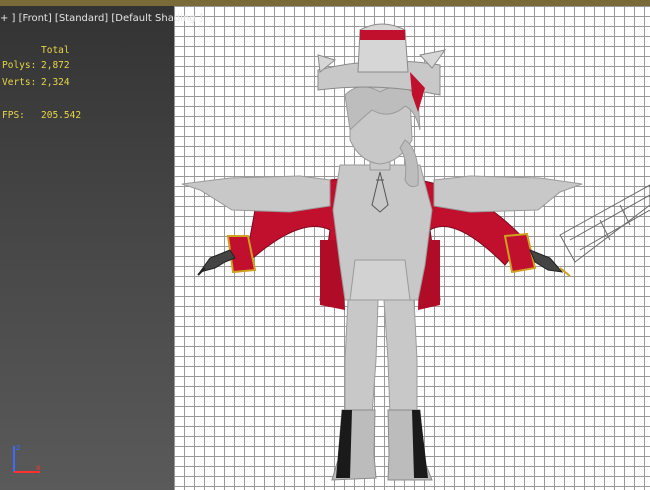 This screenshot has width=650, height=490. I want to click on verts-value: 2,324, so click(55, 82).